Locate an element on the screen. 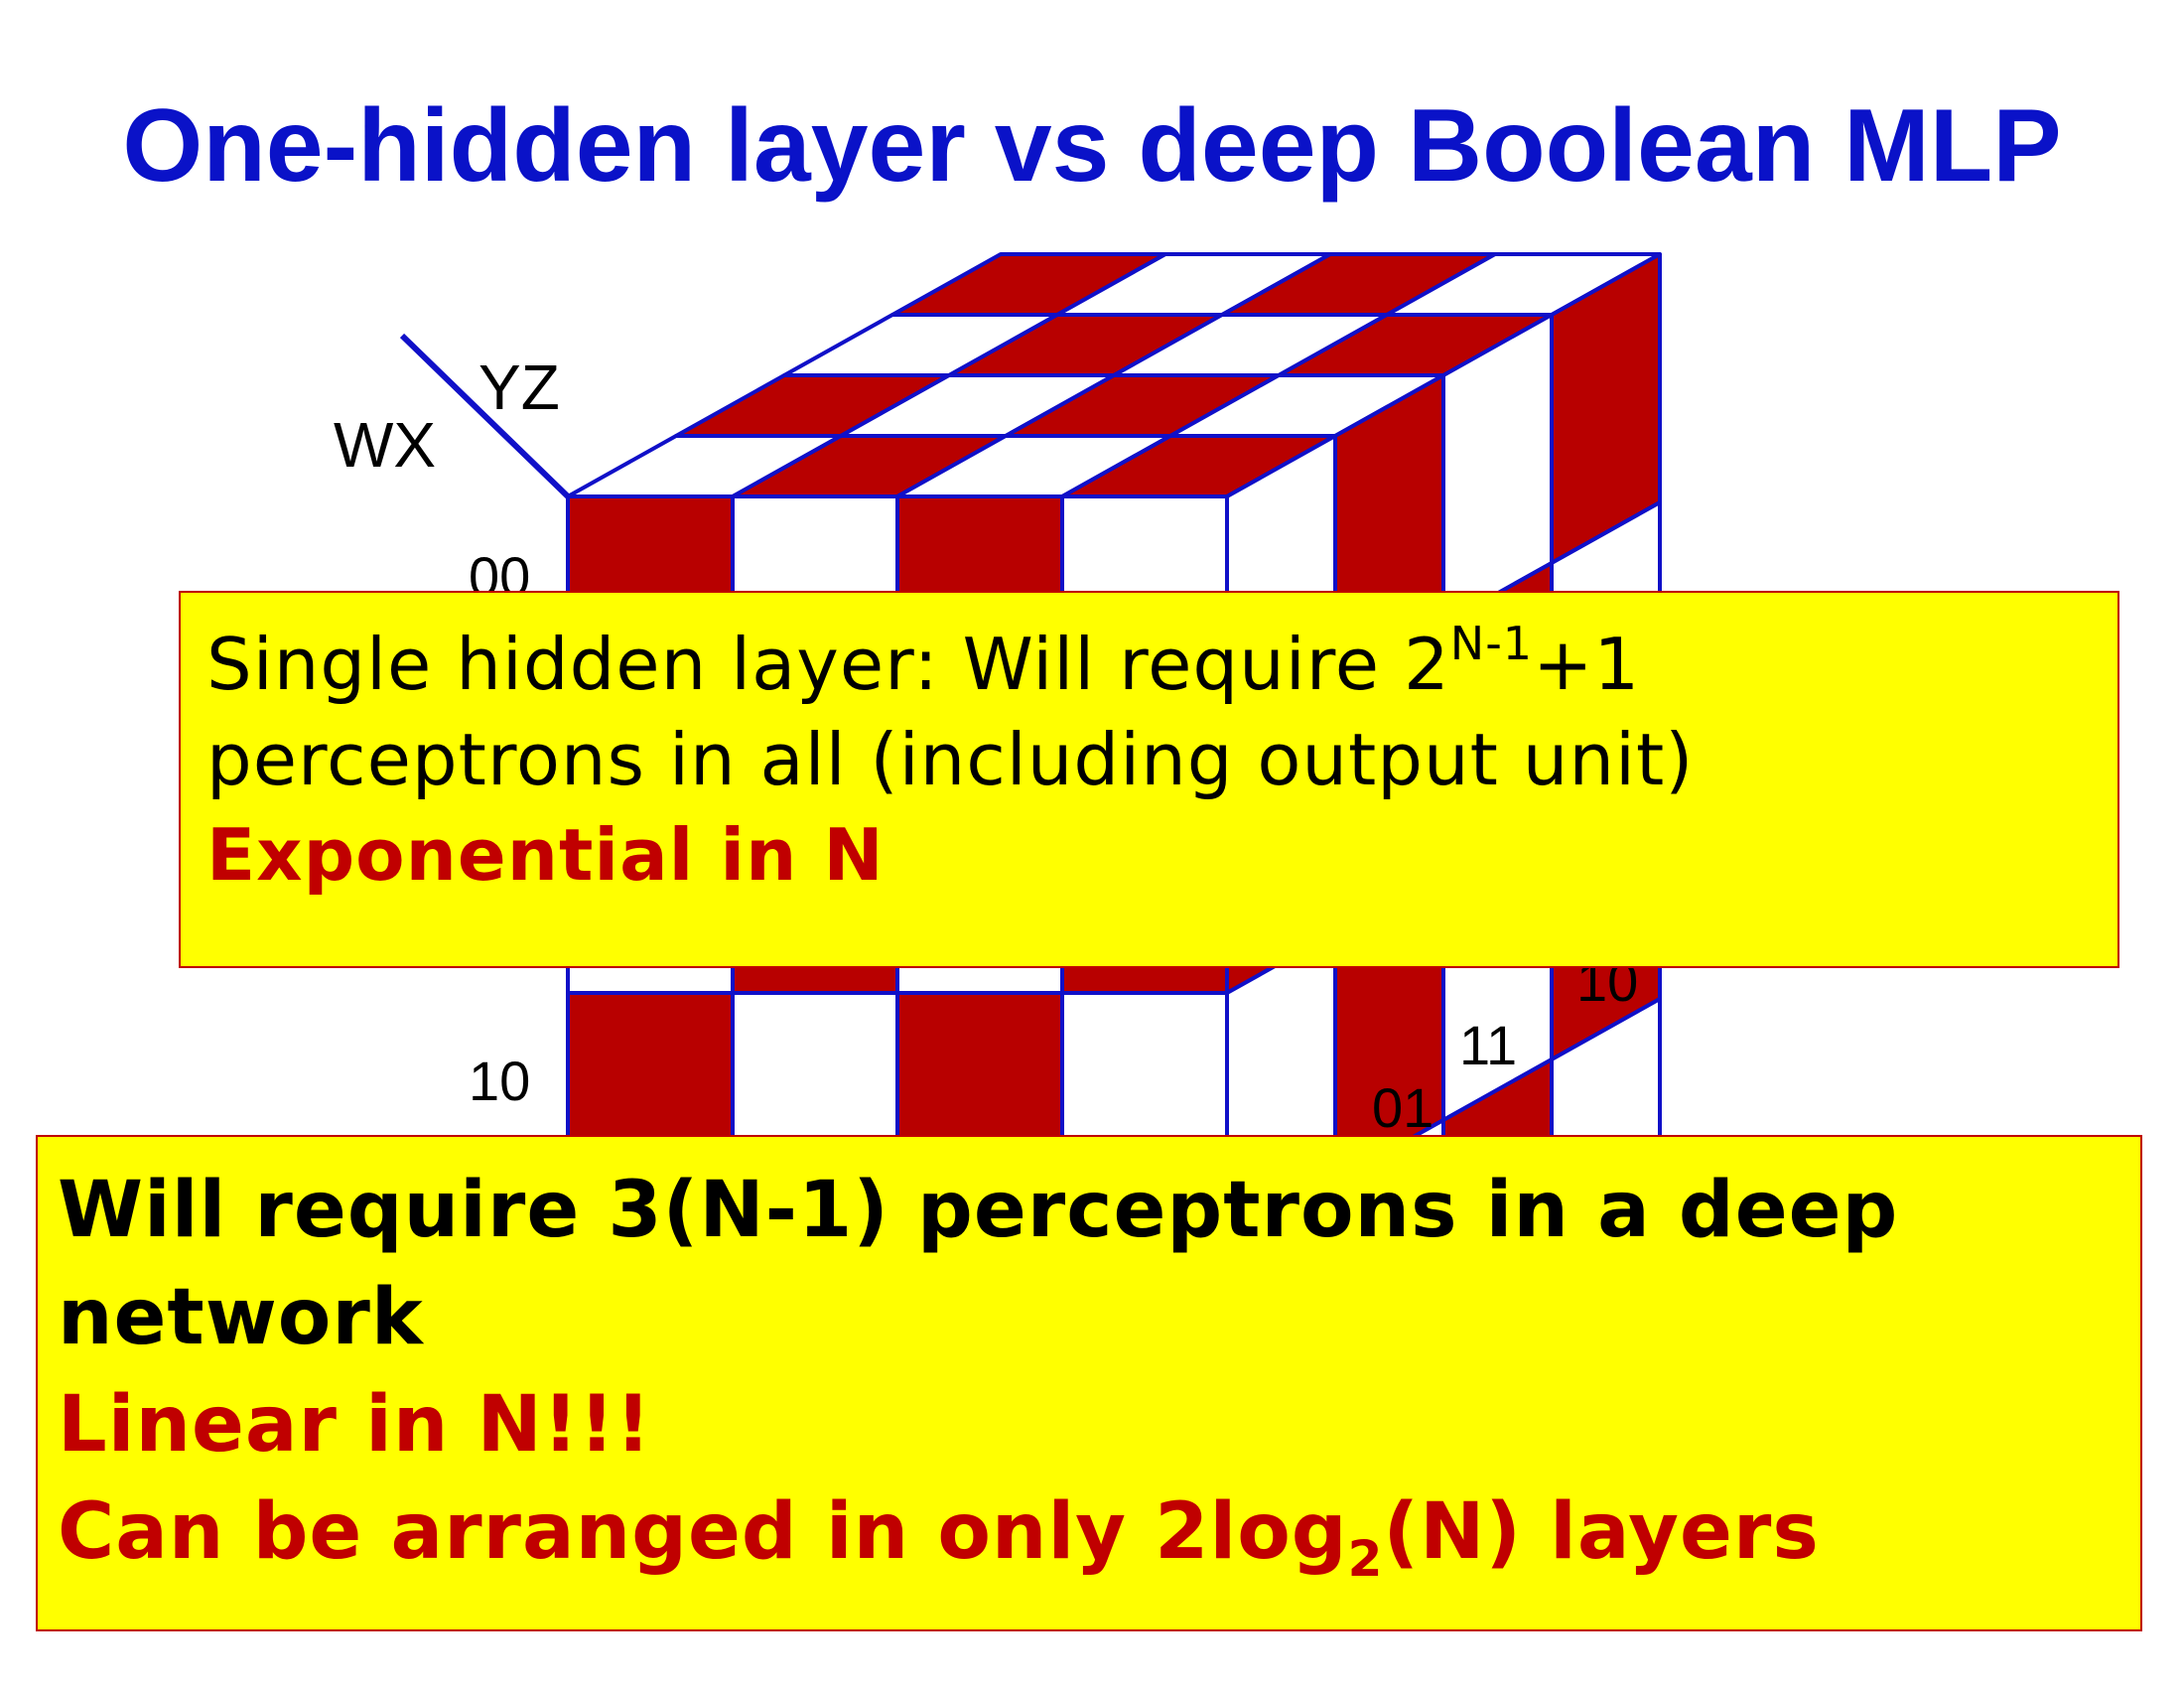 This screenshot has height=1688, width=2184. depth-label-2: 01 is located at coordinates (1402, 1107).